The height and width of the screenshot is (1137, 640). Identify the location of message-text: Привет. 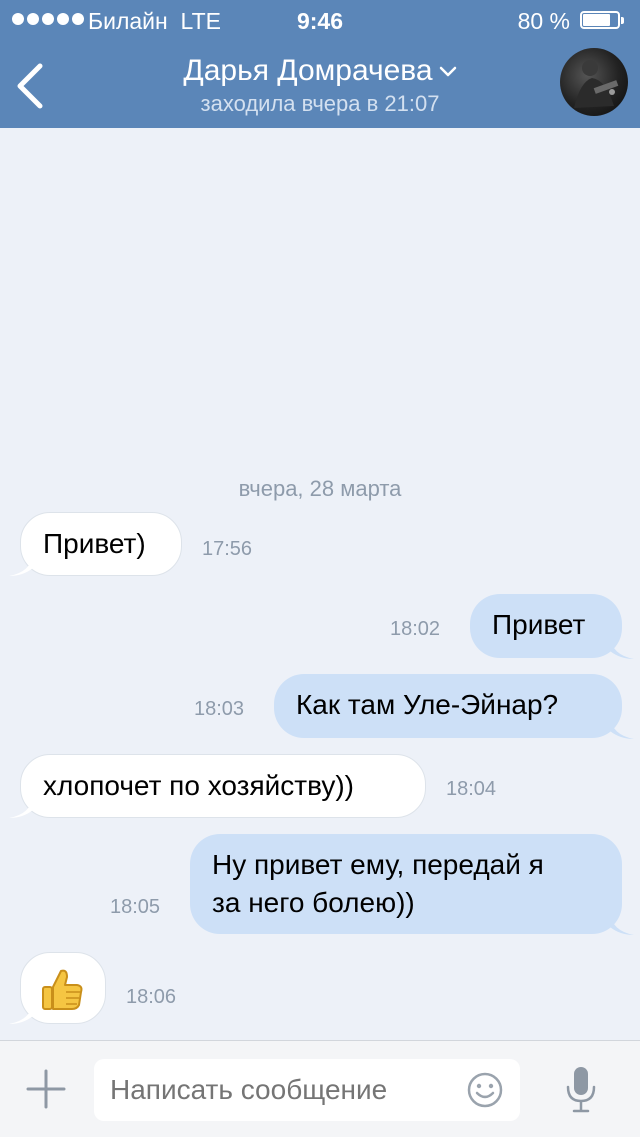
(539, 624).